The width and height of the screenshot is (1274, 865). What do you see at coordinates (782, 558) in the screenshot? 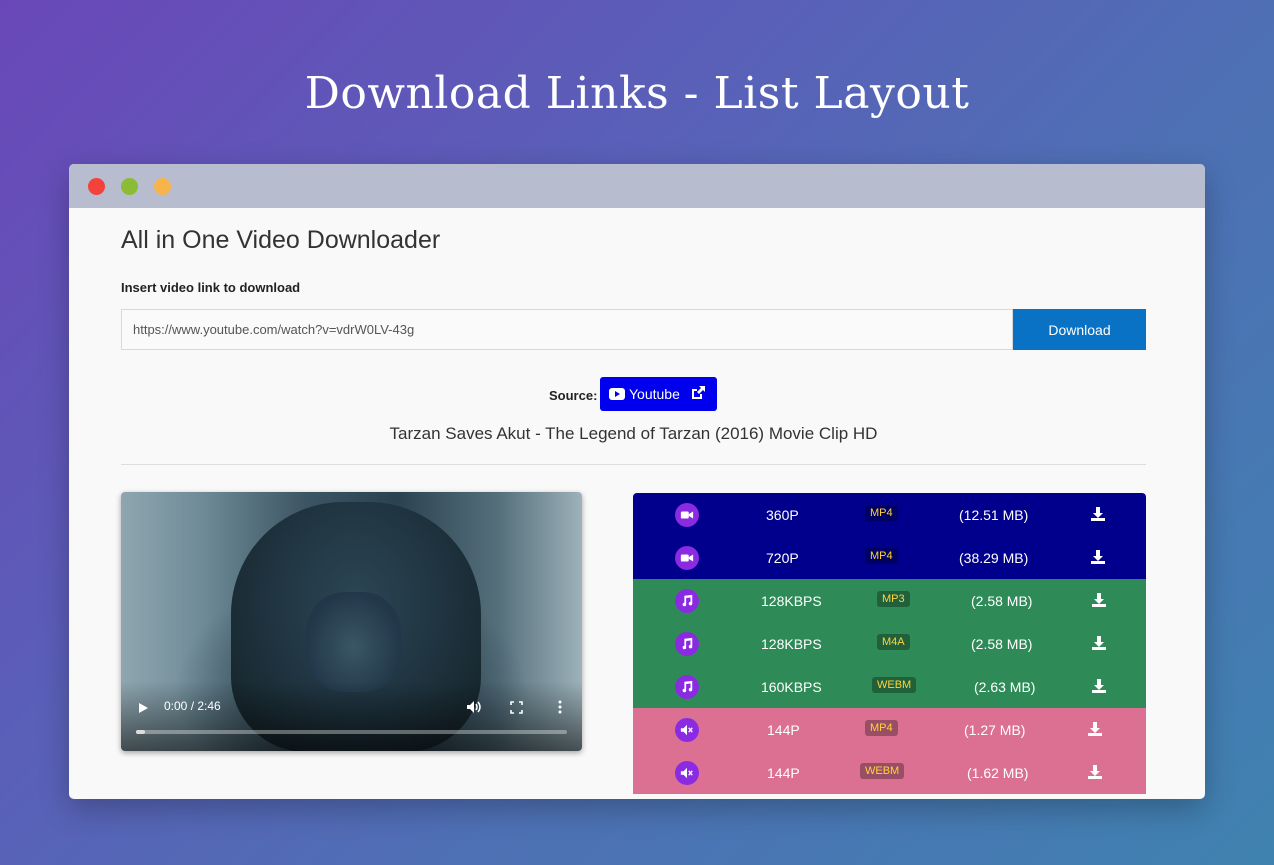
I see `link-quality: 720P` at bounding box center [782, 558].